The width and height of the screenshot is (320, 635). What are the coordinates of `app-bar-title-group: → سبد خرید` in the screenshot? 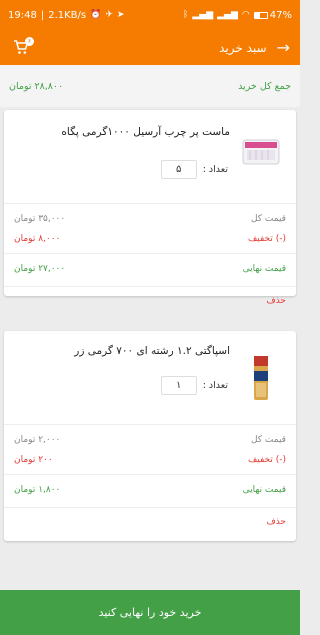 It's located at (254, 47).